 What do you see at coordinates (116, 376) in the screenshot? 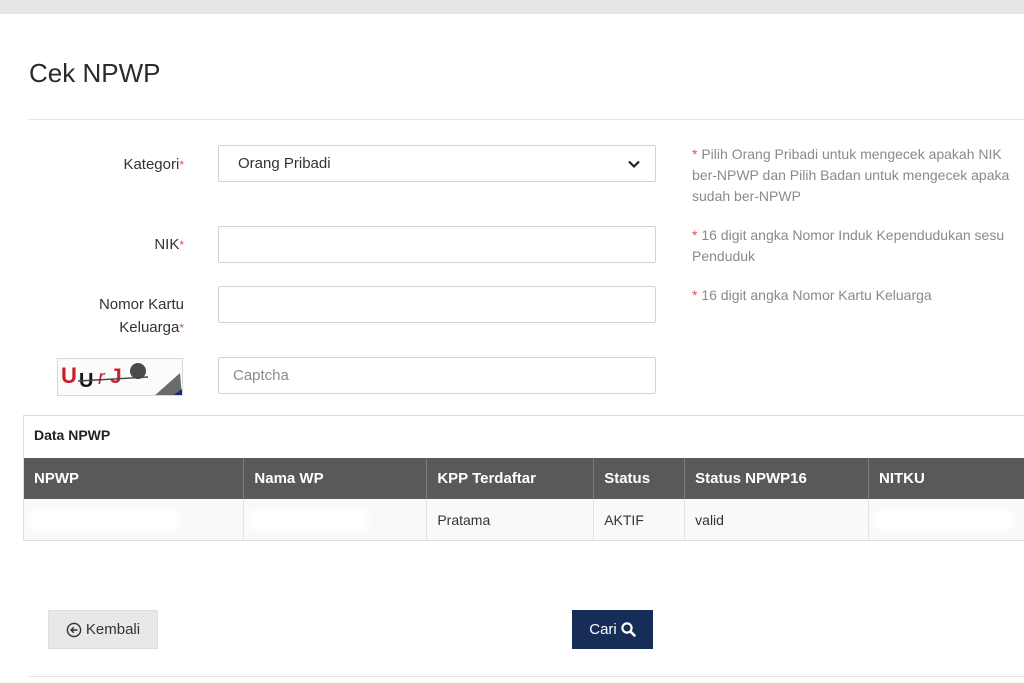
I see `svg-text: J` at bounding box center [116, 376].